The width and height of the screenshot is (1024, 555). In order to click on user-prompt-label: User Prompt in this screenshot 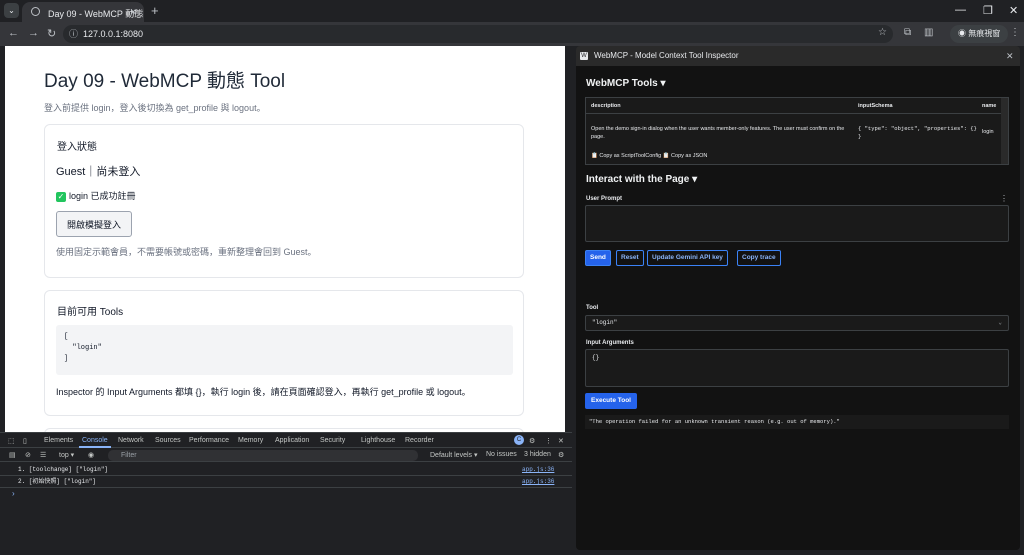, I will do `click(604, 199)`.